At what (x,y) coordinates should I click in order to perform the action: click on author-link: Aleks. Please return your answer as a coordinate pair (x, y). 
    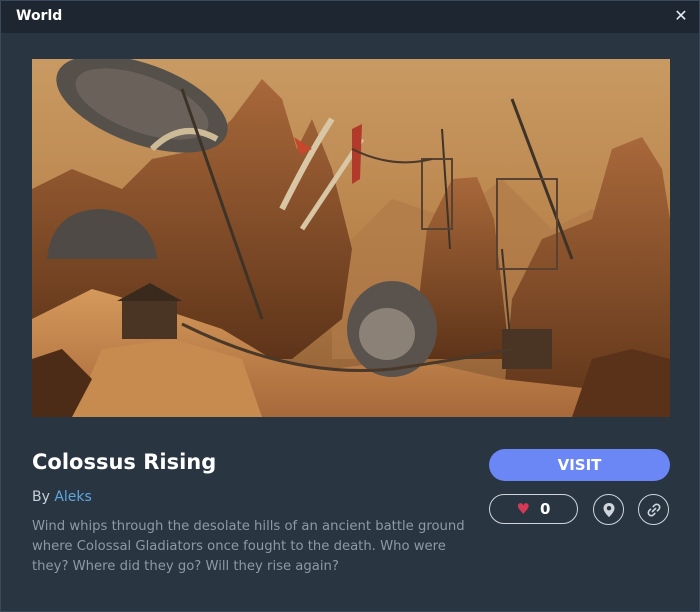
    Looking at the image, I should click on (72, 497).